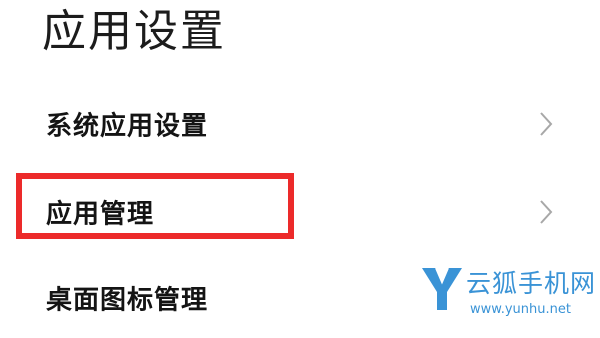 This screenshot has height=338, width=600. I want to click on watermark: 云狐手机网 www.yunhu.net, so click(508, 298).